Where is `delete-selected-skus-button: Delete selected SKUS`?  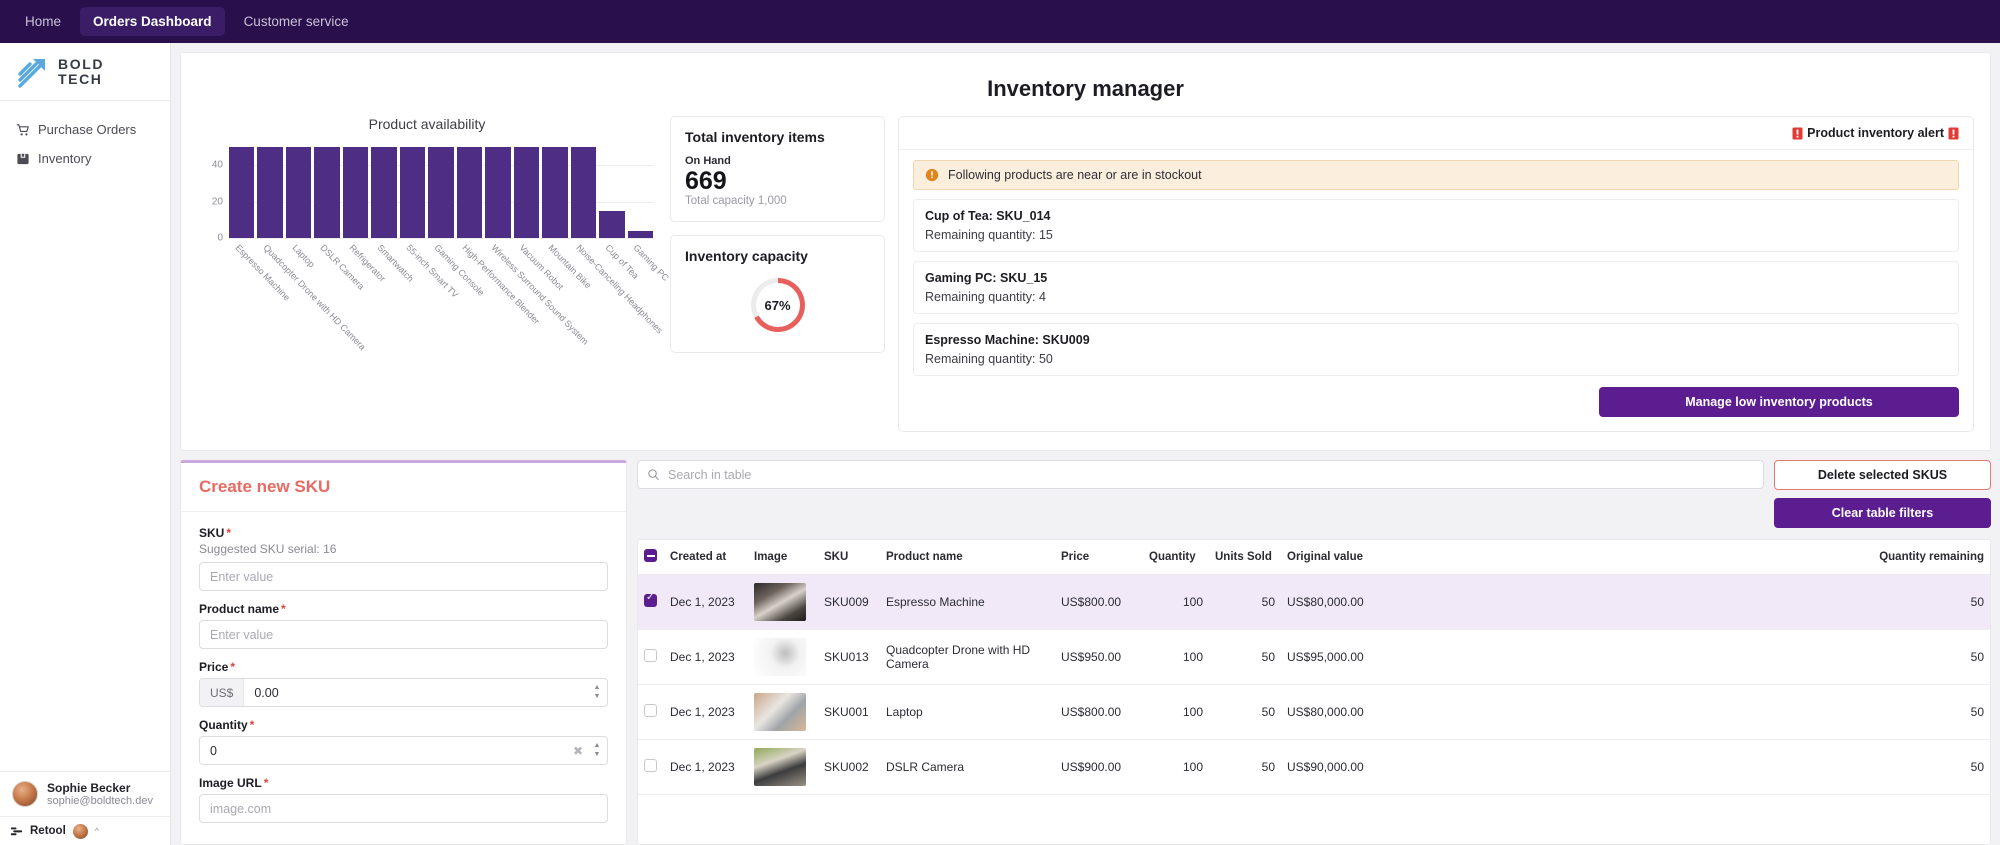
delete-selected-skus-button: Delete selected SKUS is located at coordinates (1882, 475).